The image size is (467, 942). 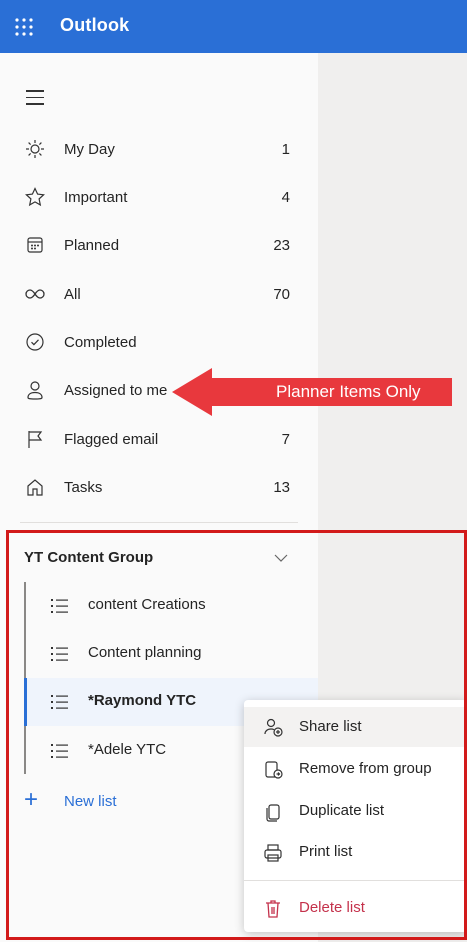 What do you see at coordinates (35, 294) in the screenshot?
I see `infinity-icon` at bounding box center [35, 294].